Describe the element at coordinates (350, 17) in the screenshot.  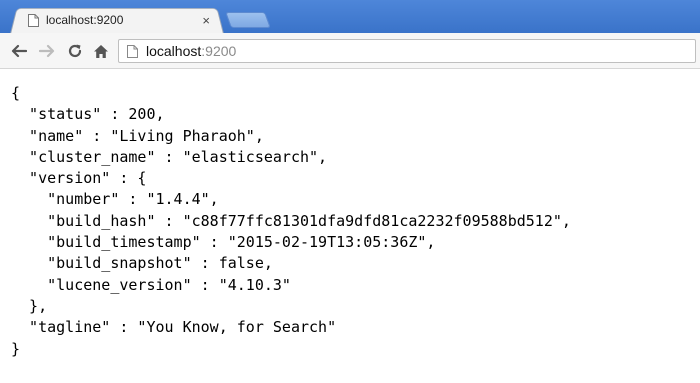
I see `tab-strip: localhost:9200 ×` at that location.